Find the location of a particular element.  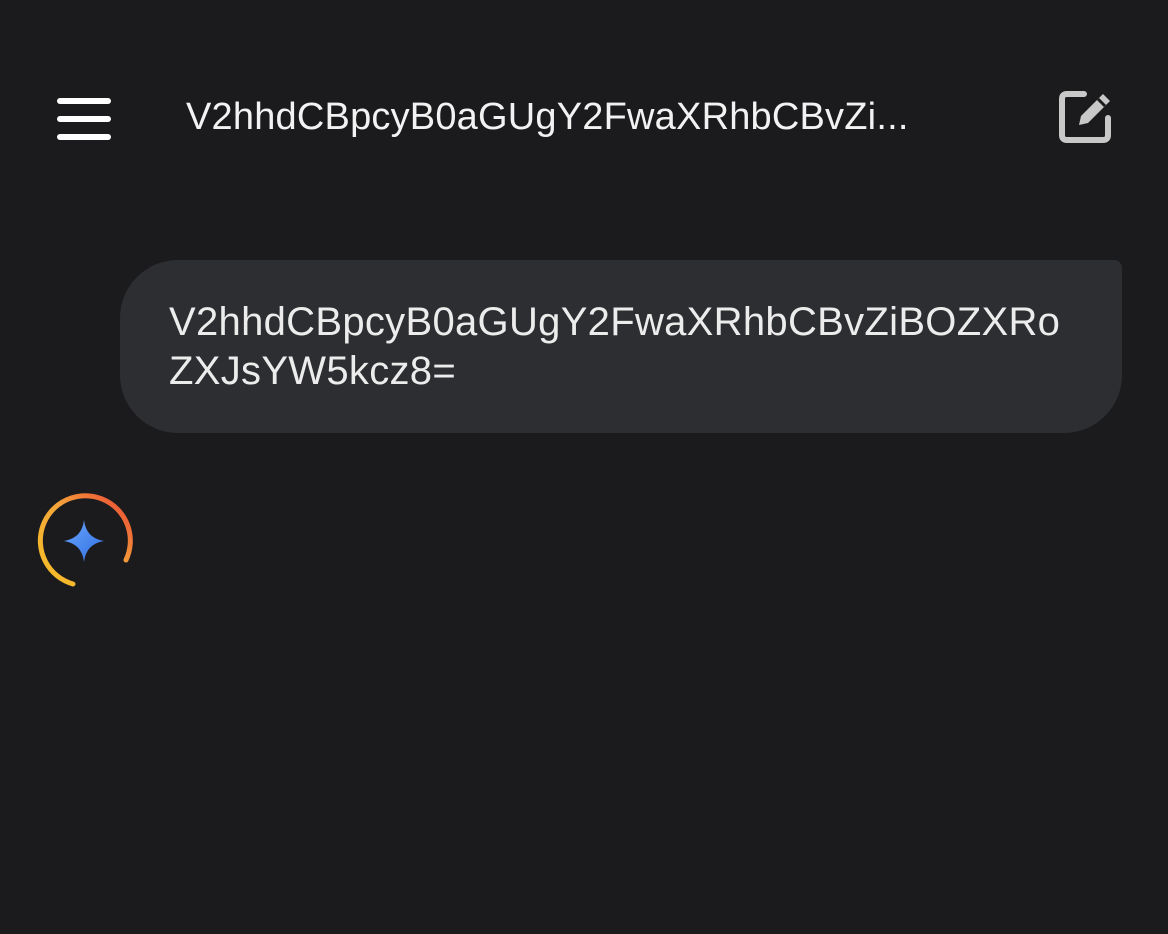

assistant-avatar is located at coordinates (84, 541).